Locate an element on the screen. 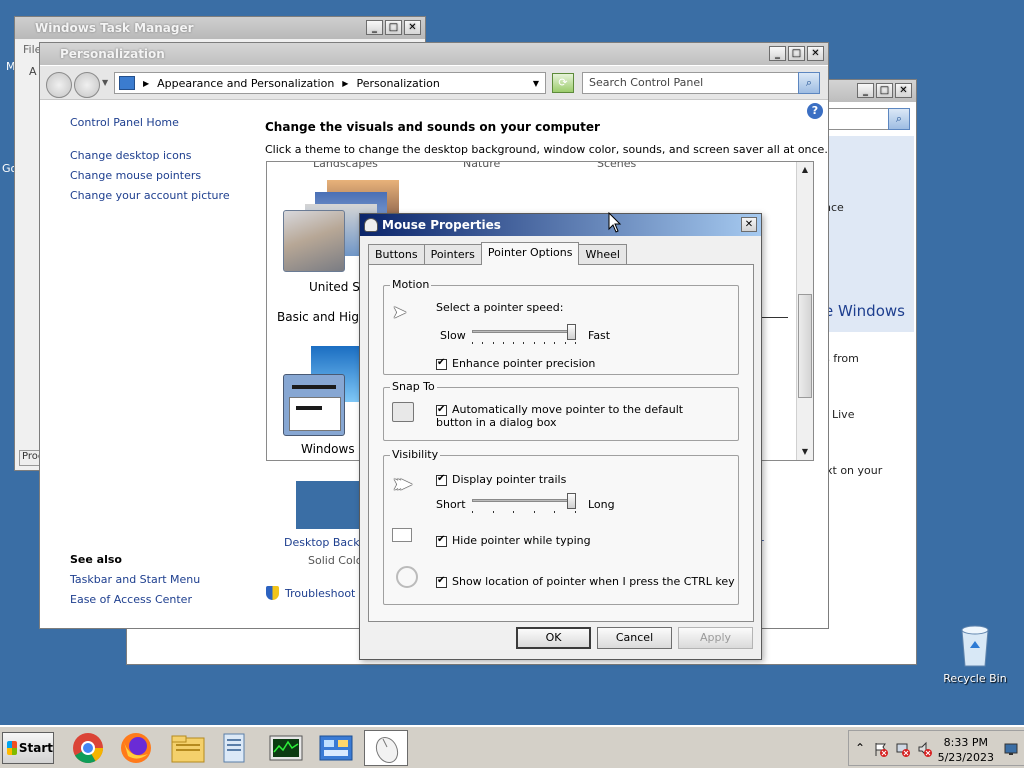 This screenshot has width=1024, height=768. tab-partial: A is located at coordinates (33, 71).